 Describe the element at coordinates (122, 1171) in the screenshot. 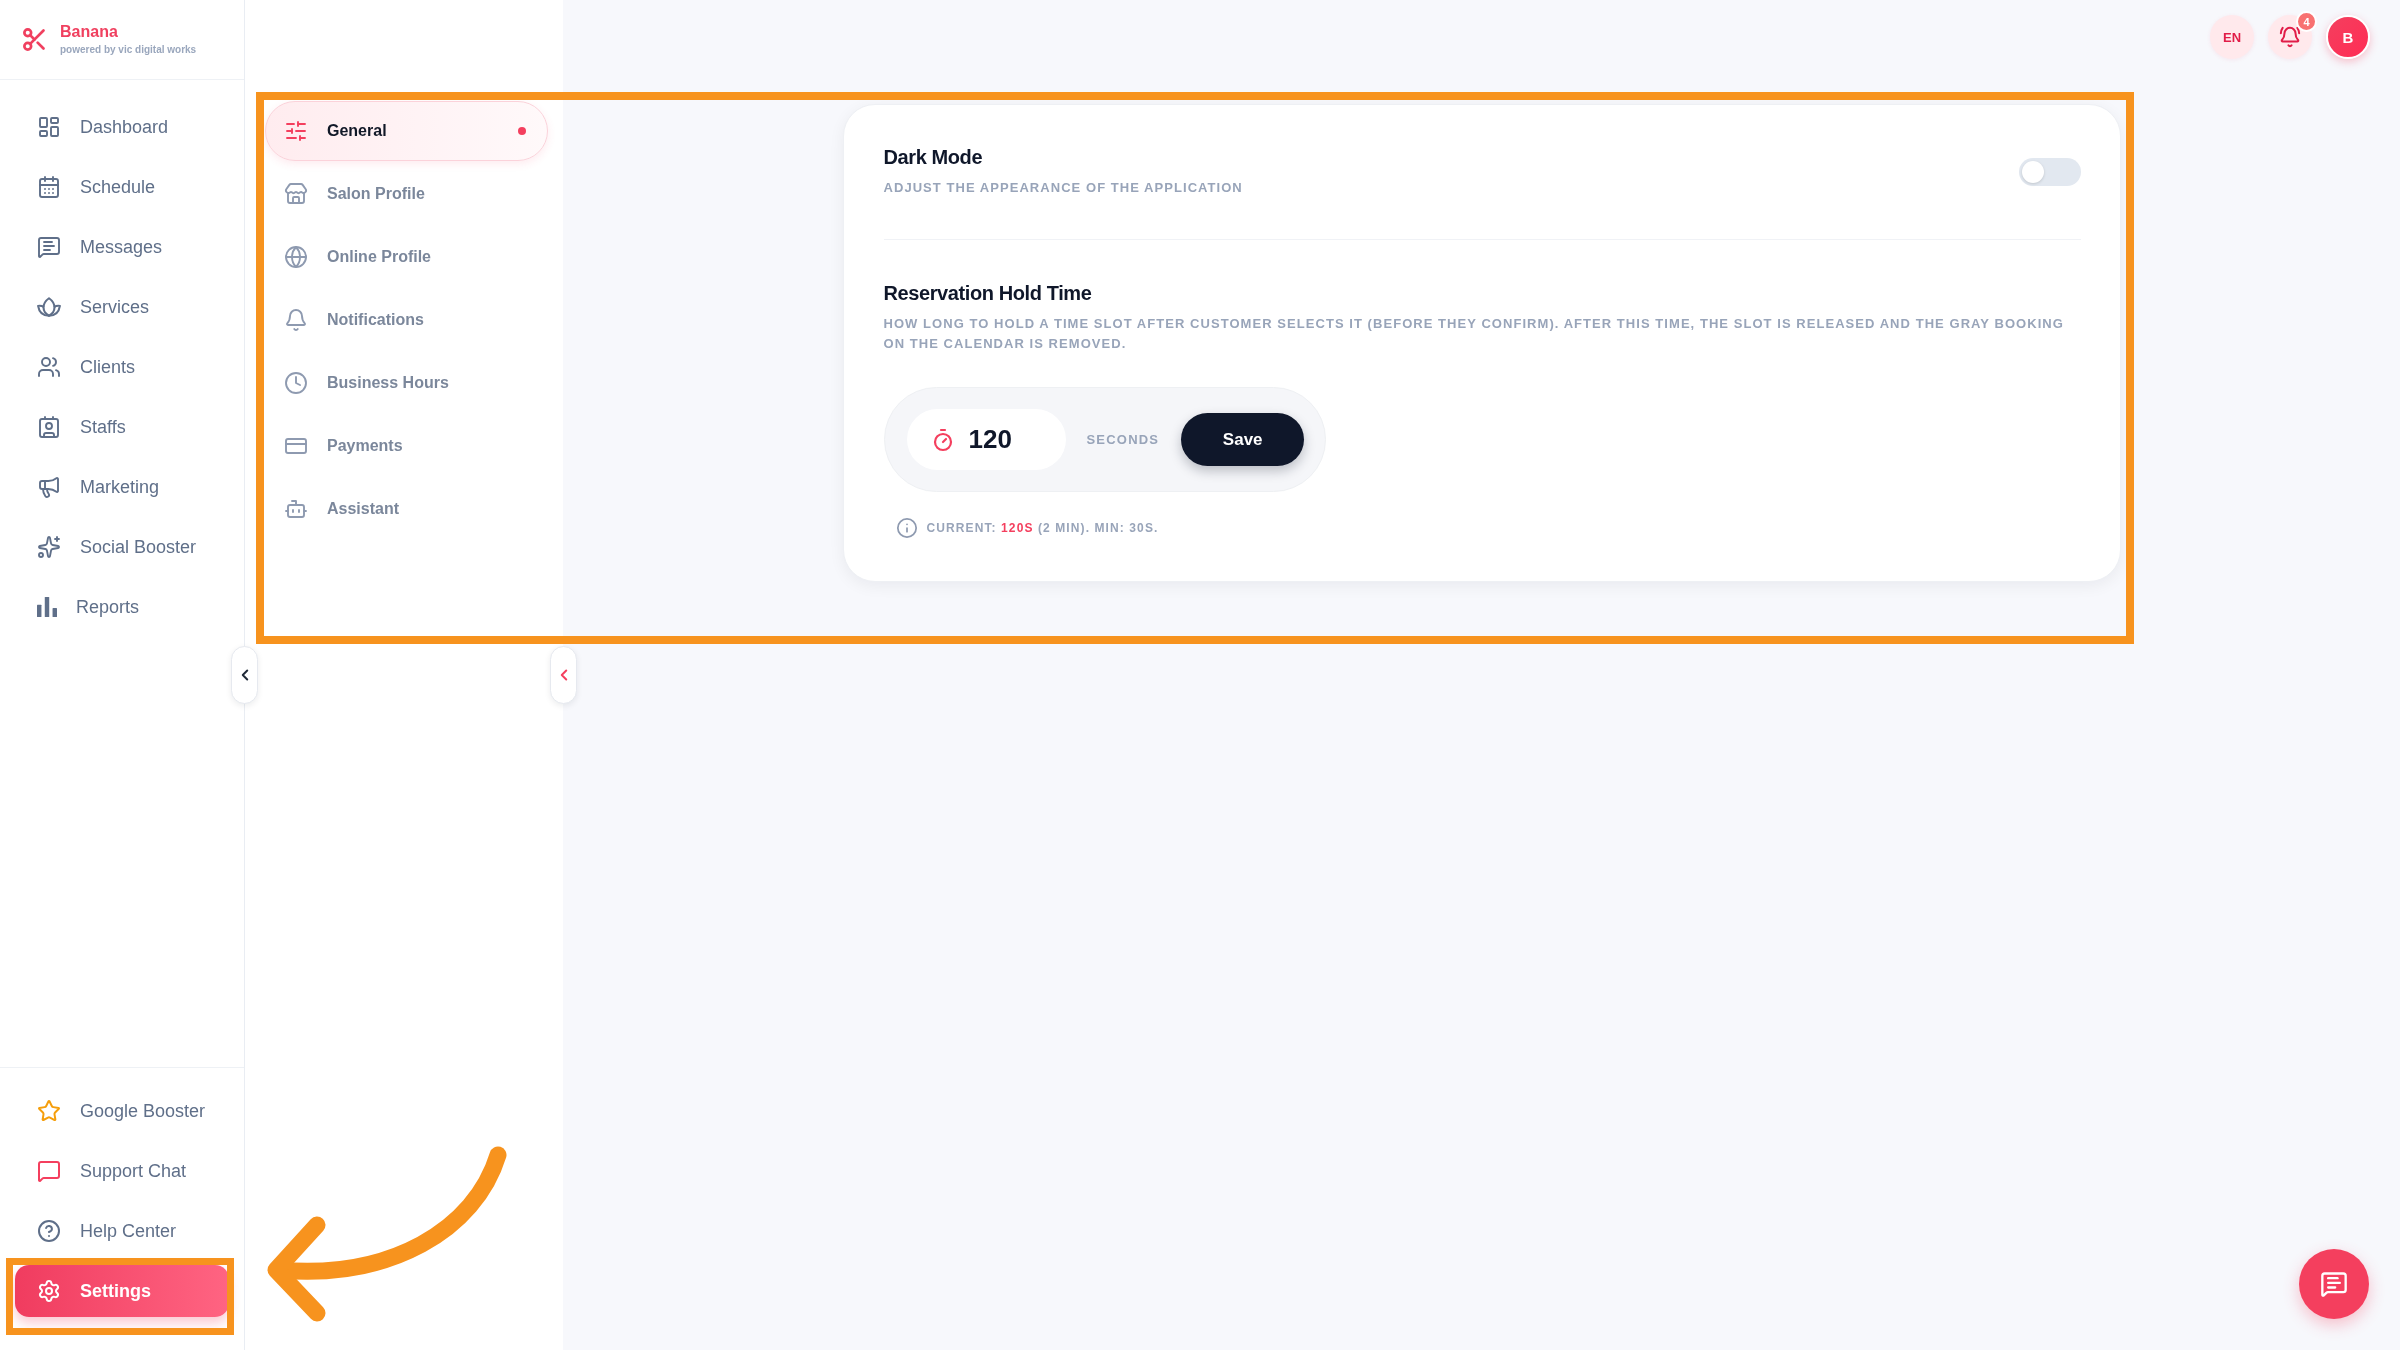

I see `nav-item: Support Chat` at that location.